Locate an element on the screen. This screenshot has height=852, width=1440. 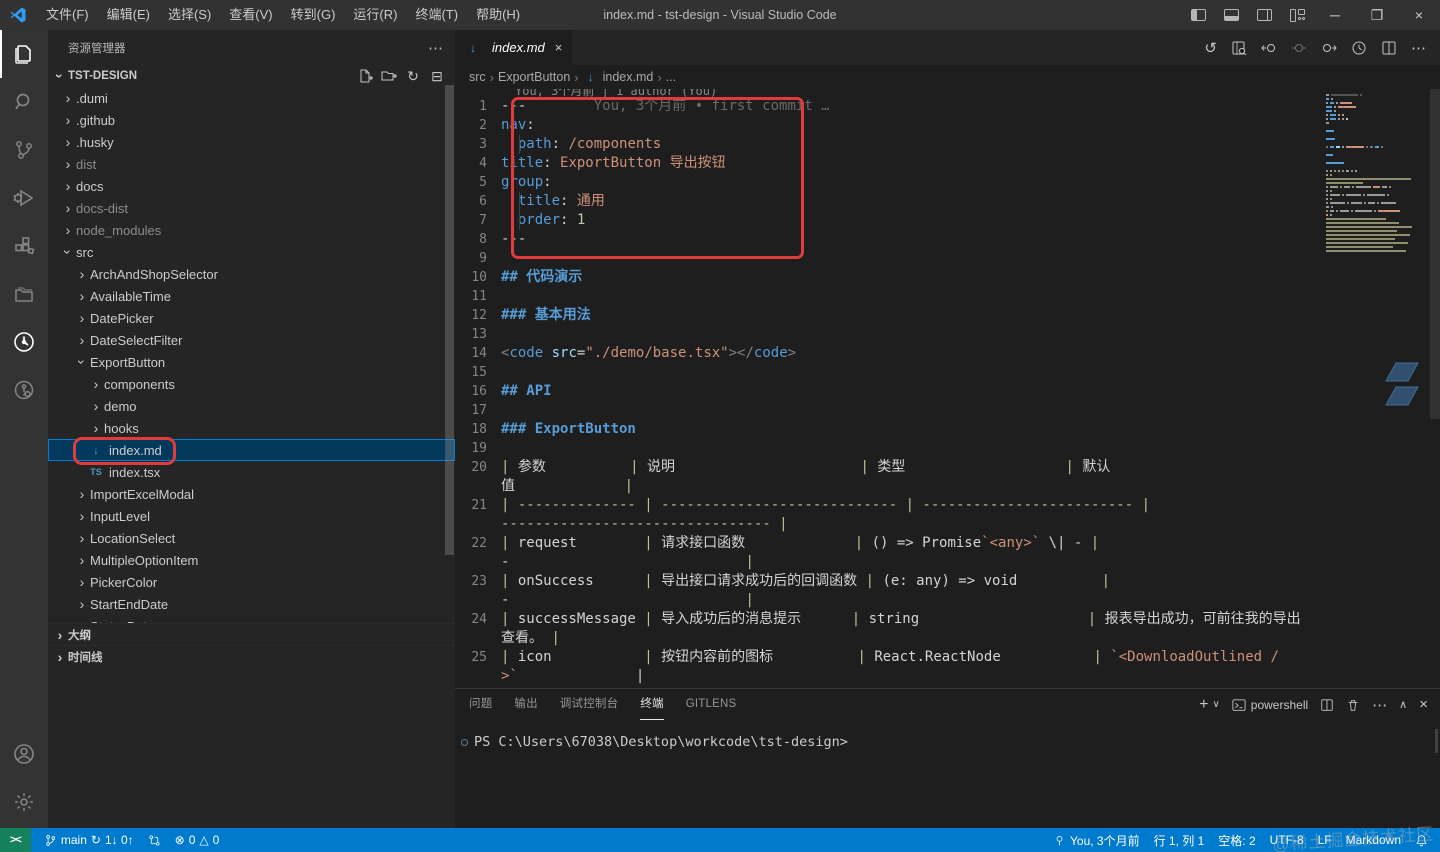
maximize-panel-icon: ∧ is located at coordinates (1403, 704).